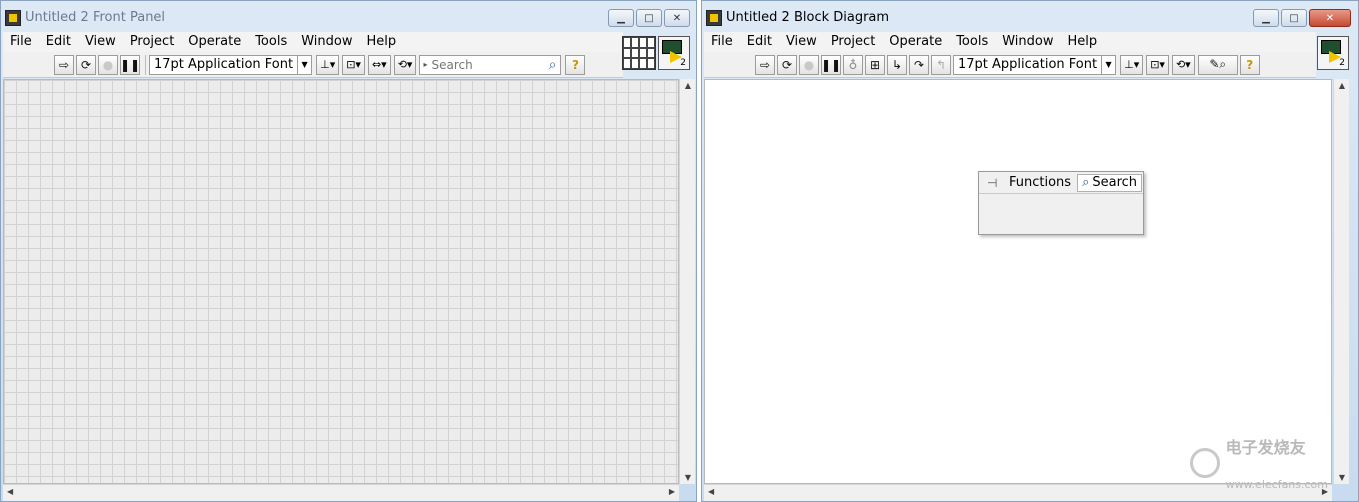 This screenshot has height=502, width=1359. Describe the element at coordinates (348, 16) in the screenshot. I see `front-panel-titlebar: Untitled 2 Front Panel ▁ □ ✕` at that location.